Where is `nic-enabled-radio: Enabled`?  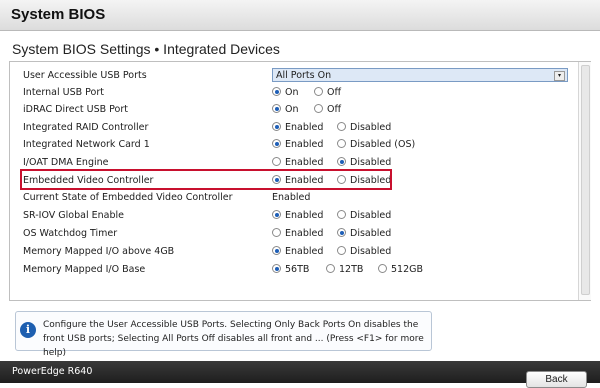 nic-enabled-radio: Enabled is located at coordinates (297, 144).